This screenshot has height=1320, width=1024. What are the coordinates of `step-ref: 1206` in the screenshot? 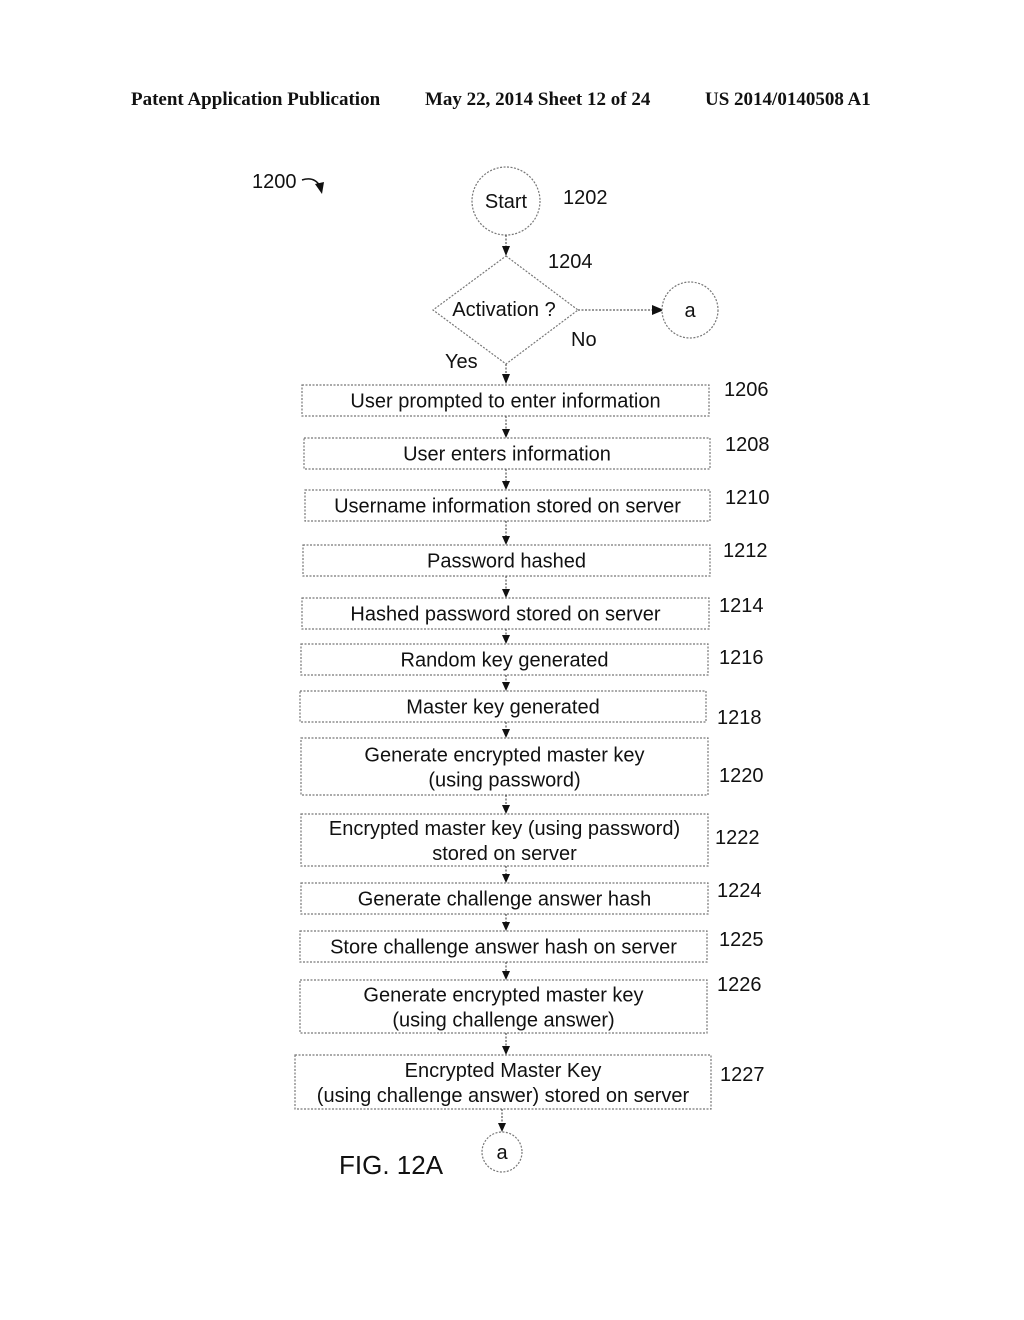 It's located at (746, 390).